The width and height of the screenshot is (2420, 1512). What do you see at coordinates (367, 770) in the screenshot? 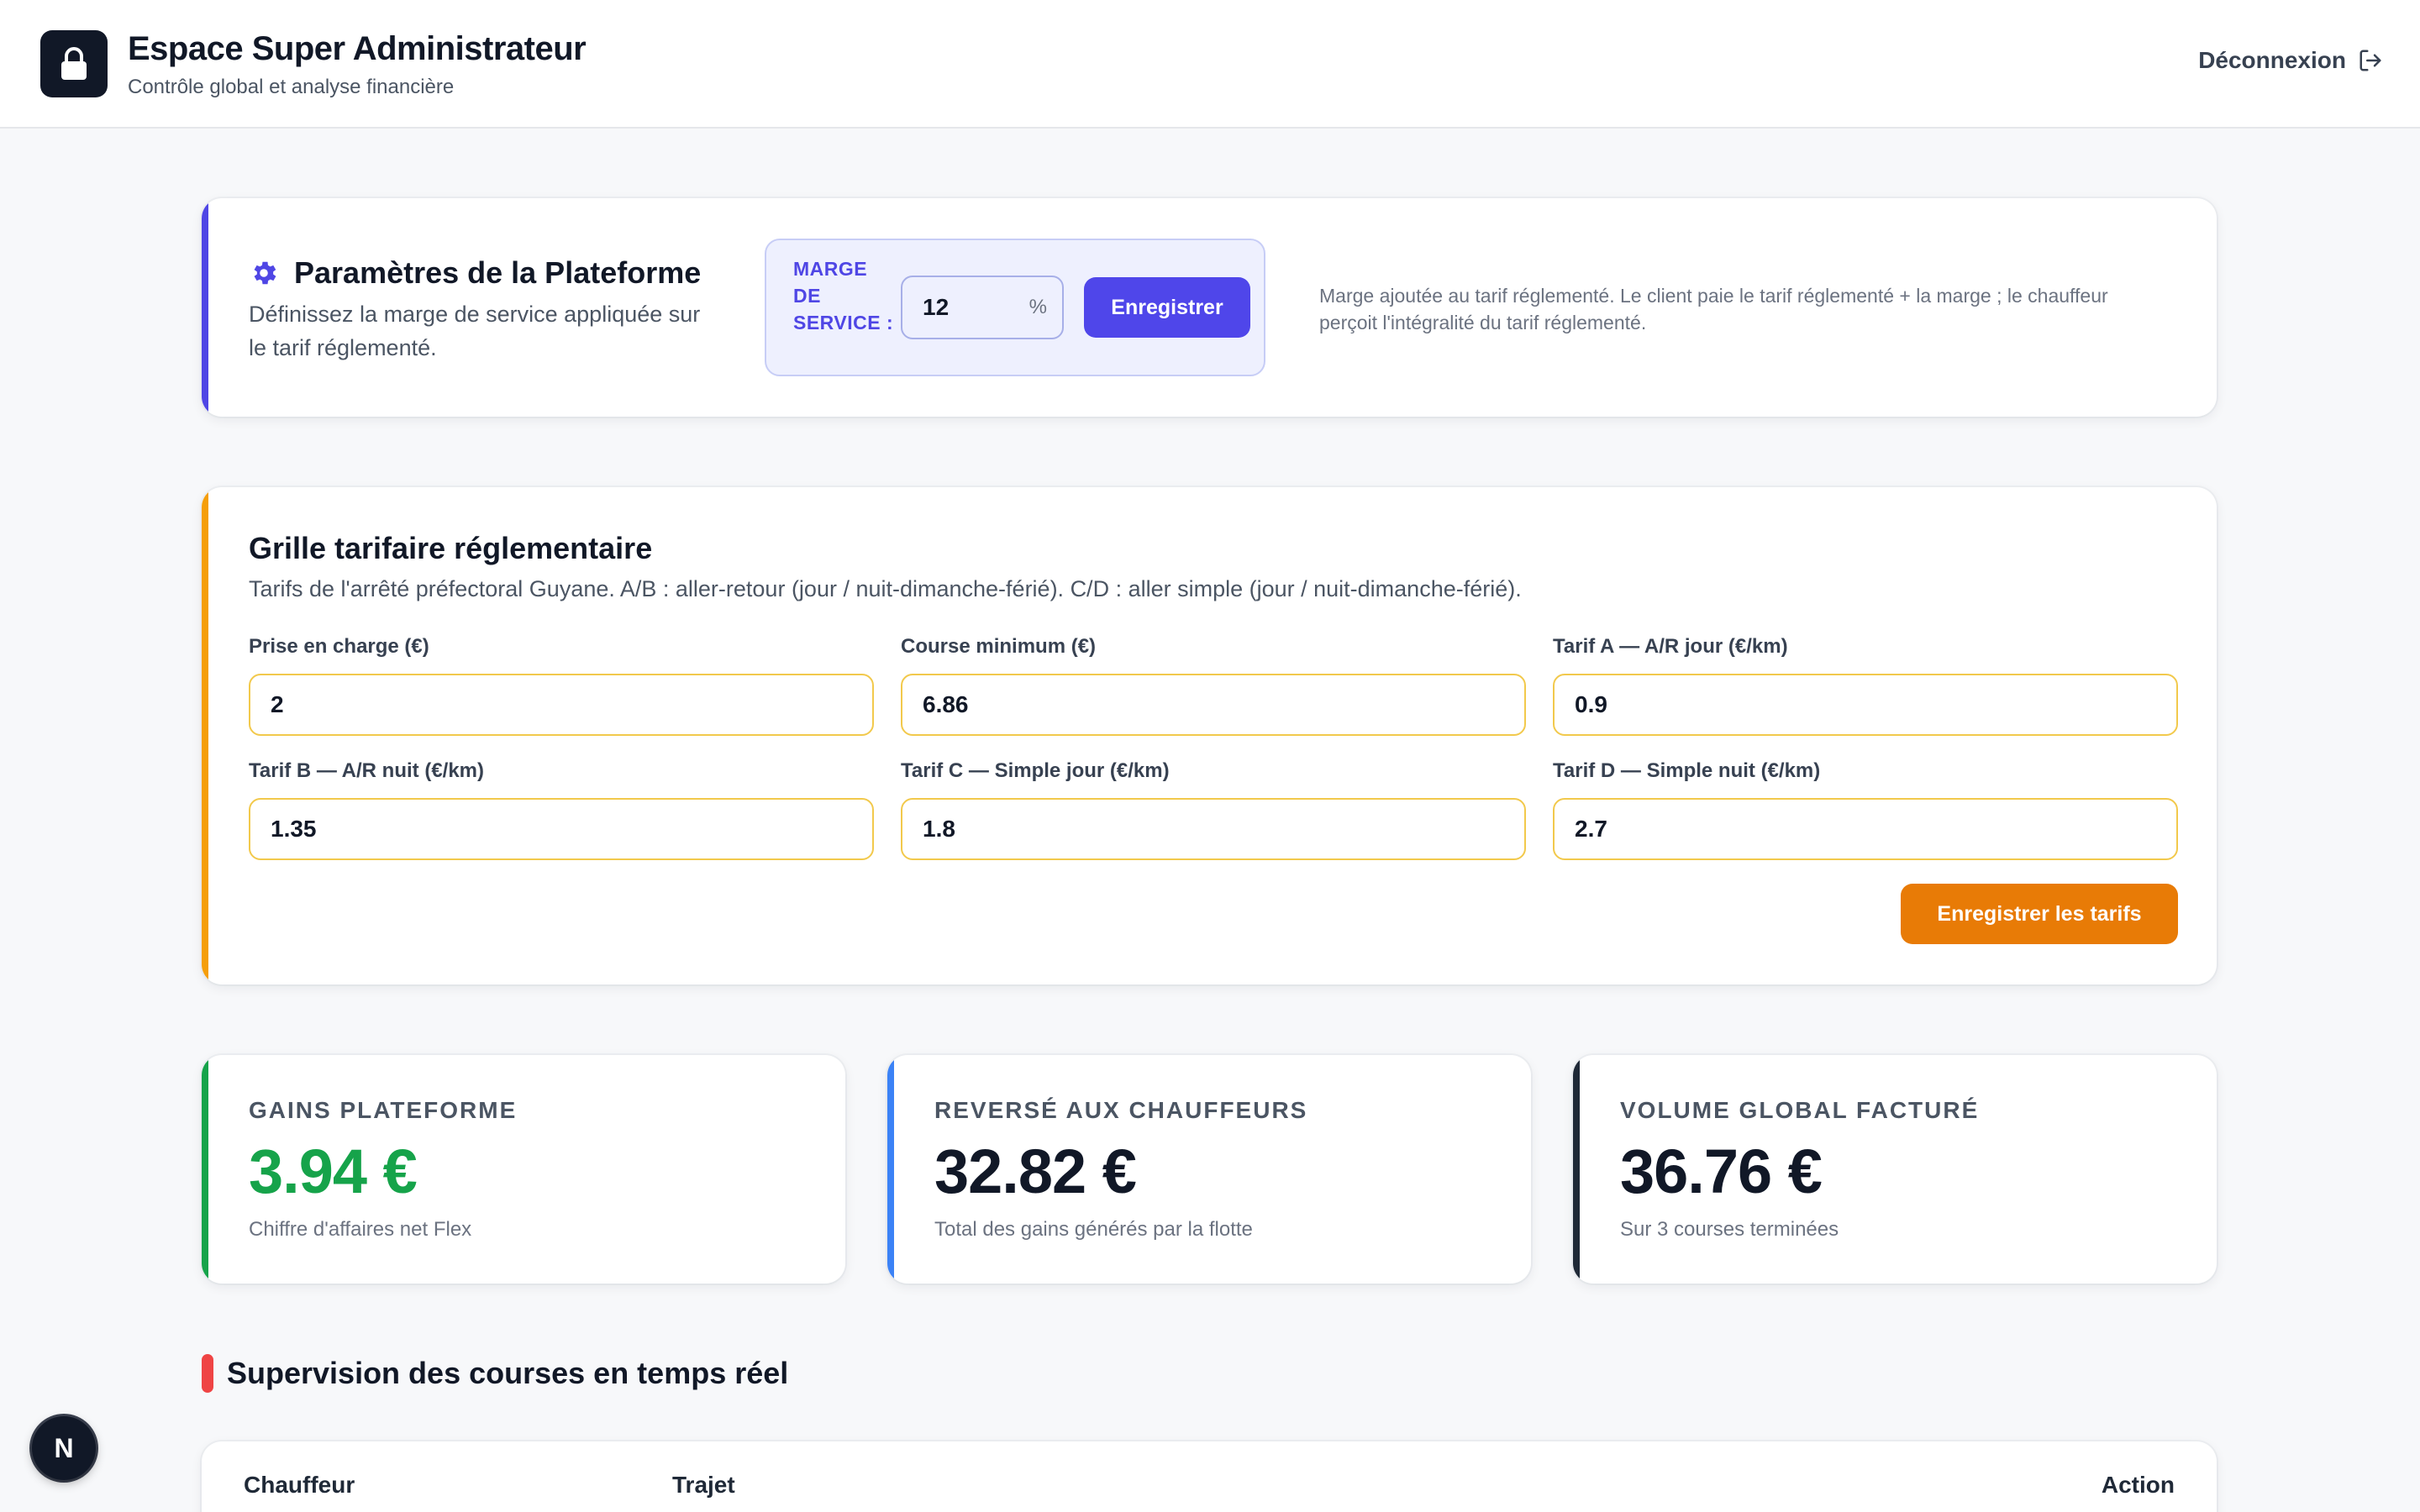
I see `field-label: Tarif B — A/R nuit (€/km)` at bounding box center [367, 770].